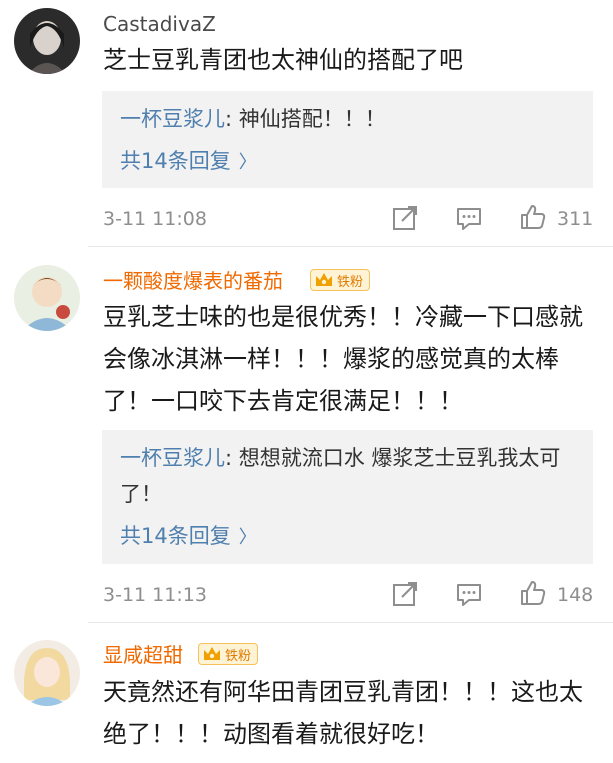 Image resolution: width=613 pixels, height=763 pixels. I want to click on reply-preview: 一杯豆浆儿: 想想就流口水 爆浆芝士豆乳我太可了！ 共14条回复〉, so click(347, 497).